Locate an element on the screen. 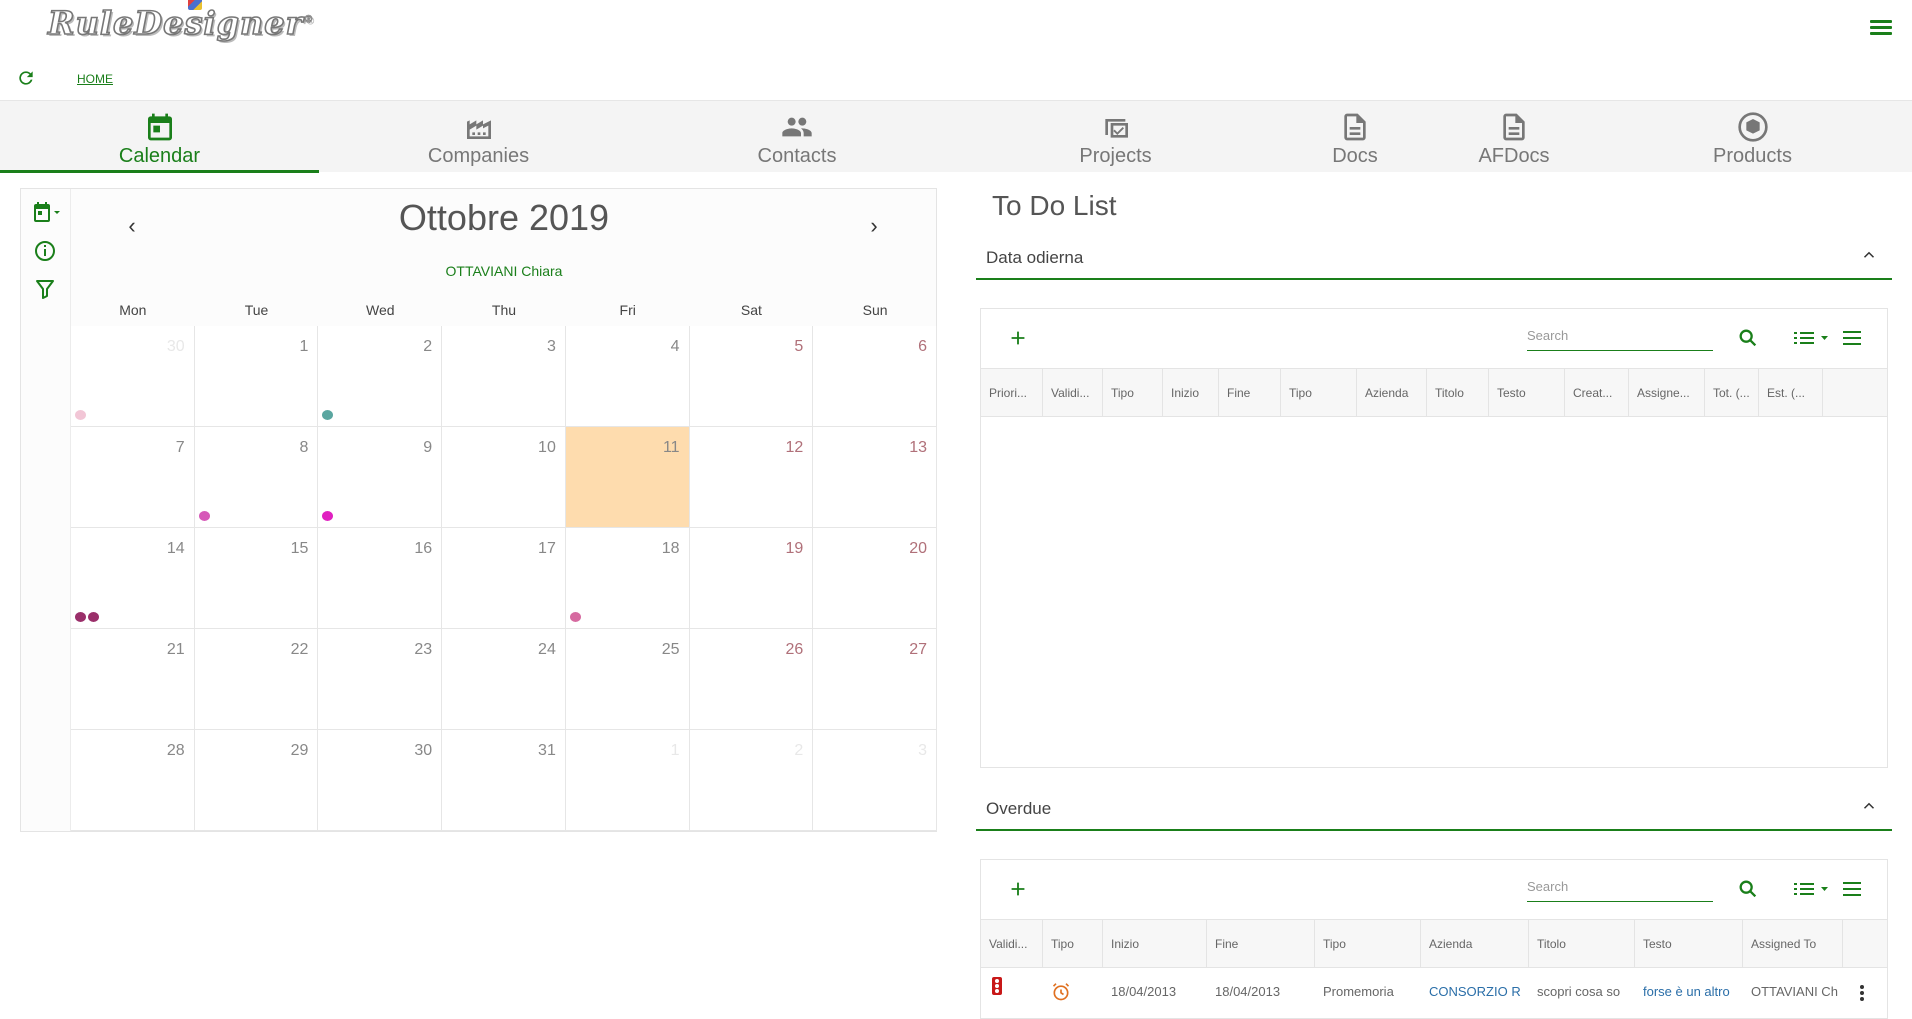  calendar-view-dropdown is located at coordinates (47, 213).